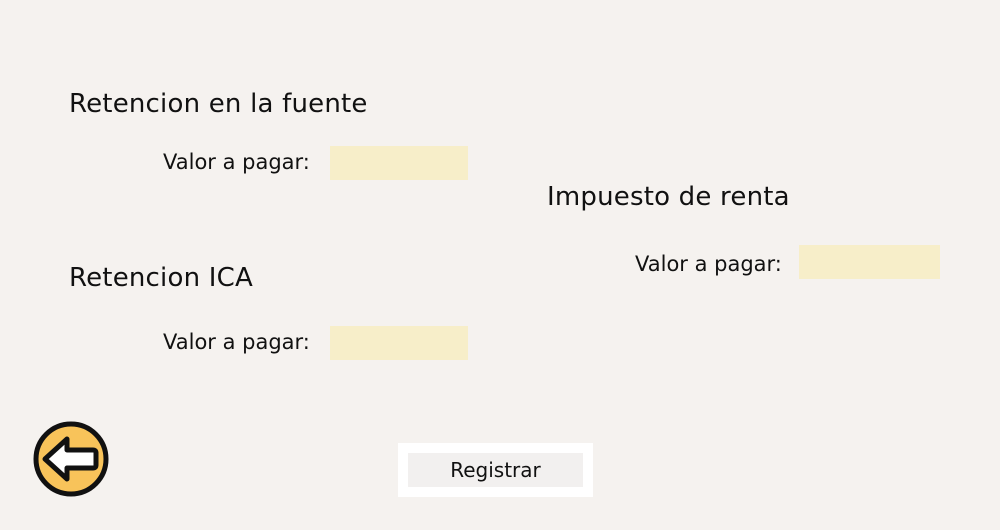  I want to click on back-button, so click(71, 459).